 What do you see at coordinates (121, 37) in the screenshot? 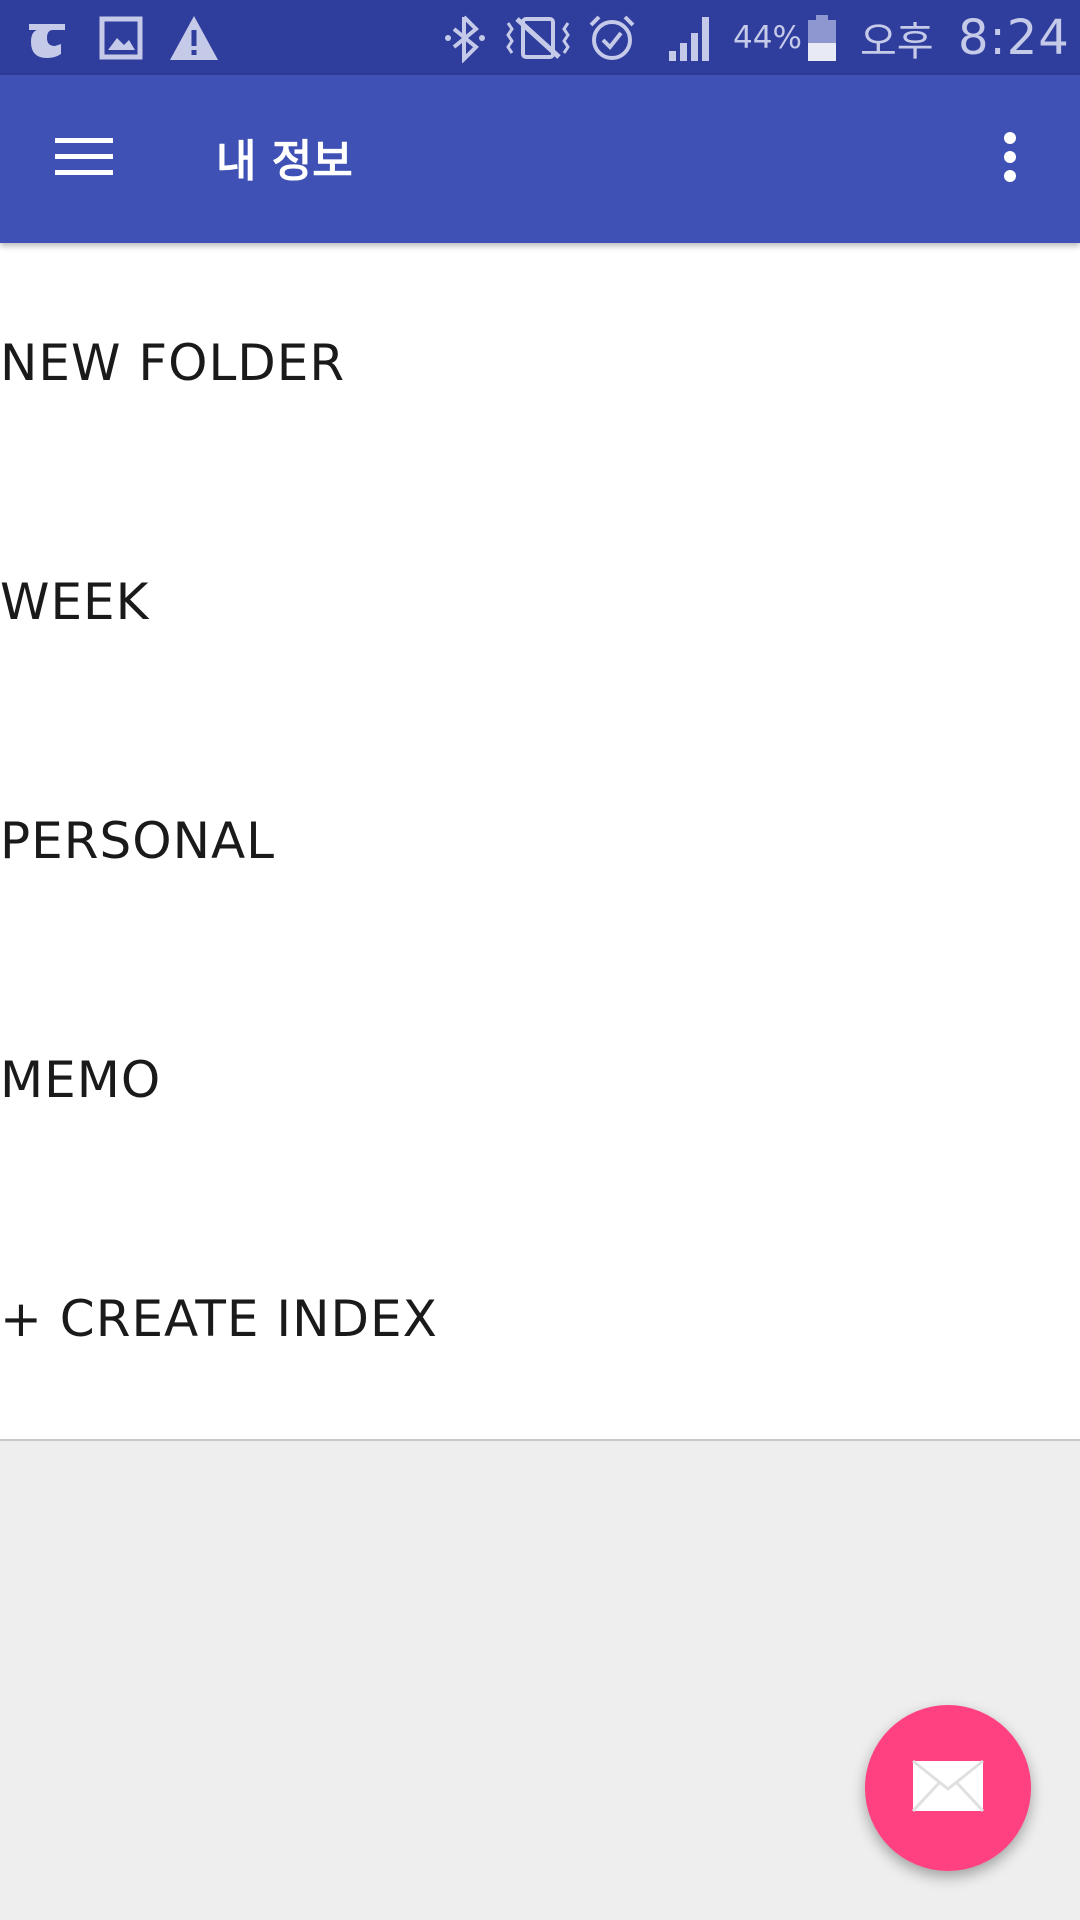
I see `image-icon` at bounding box center [121, 37].